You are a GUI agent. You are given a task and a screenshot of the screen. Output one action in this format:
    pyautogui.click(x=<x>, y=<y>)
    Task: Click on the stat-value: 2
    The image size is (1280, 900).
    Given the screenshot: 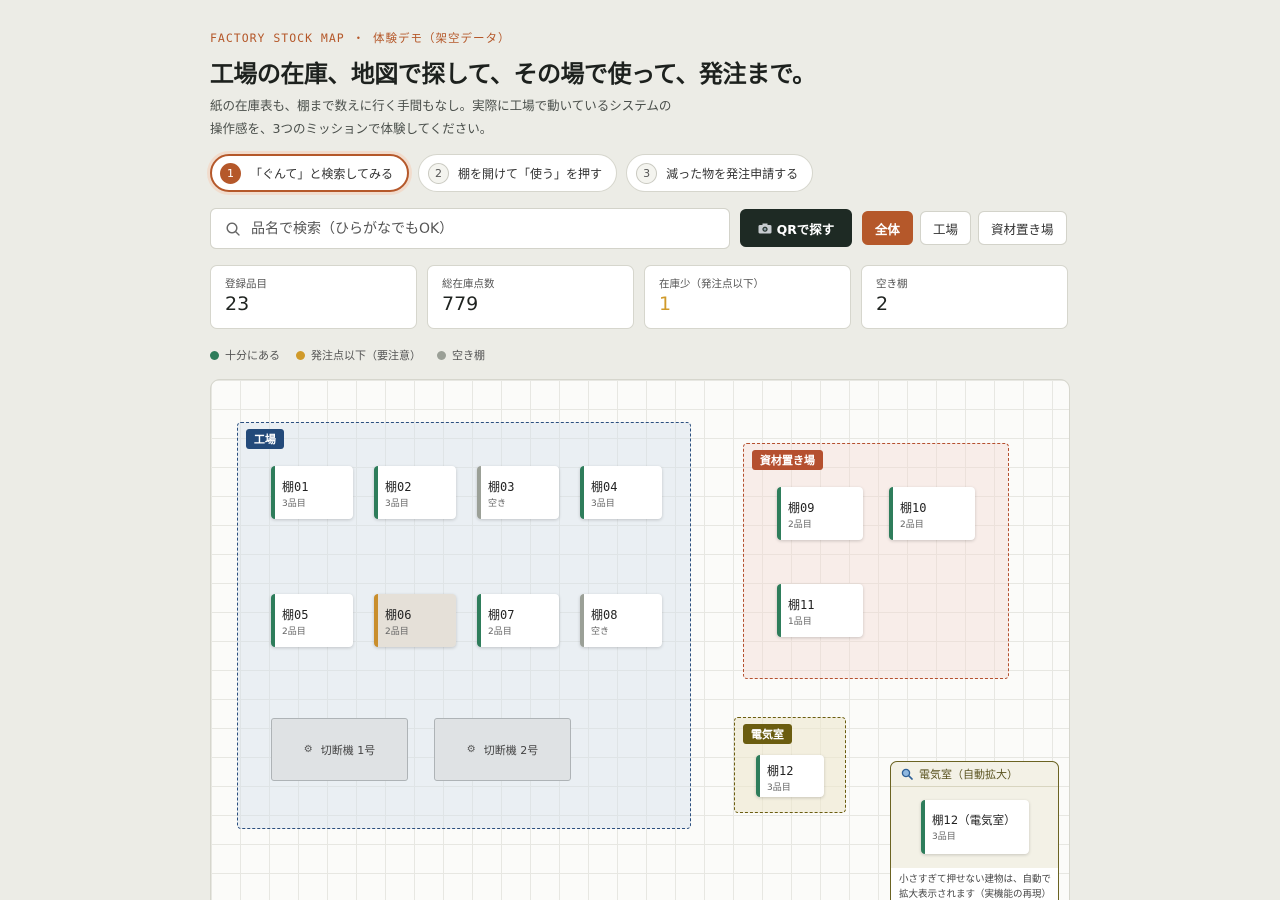 What is the action you would take?
    pyautogui.click(x=882, y=304)
    